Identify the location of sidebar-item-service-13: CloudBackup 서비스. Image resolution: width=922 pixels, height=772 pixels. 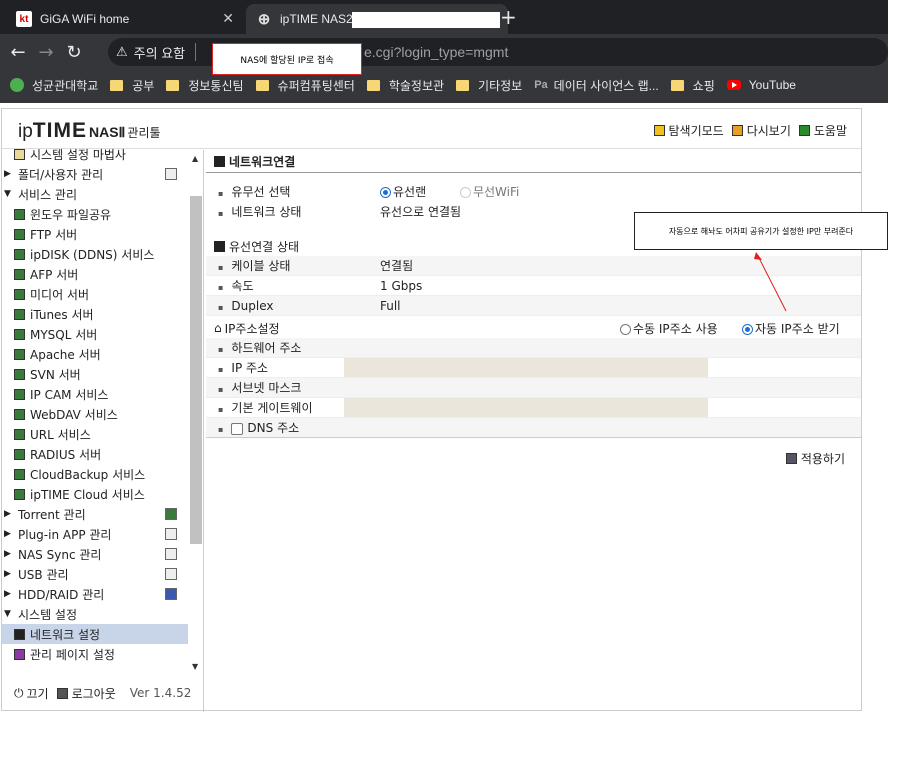
(95, 474).